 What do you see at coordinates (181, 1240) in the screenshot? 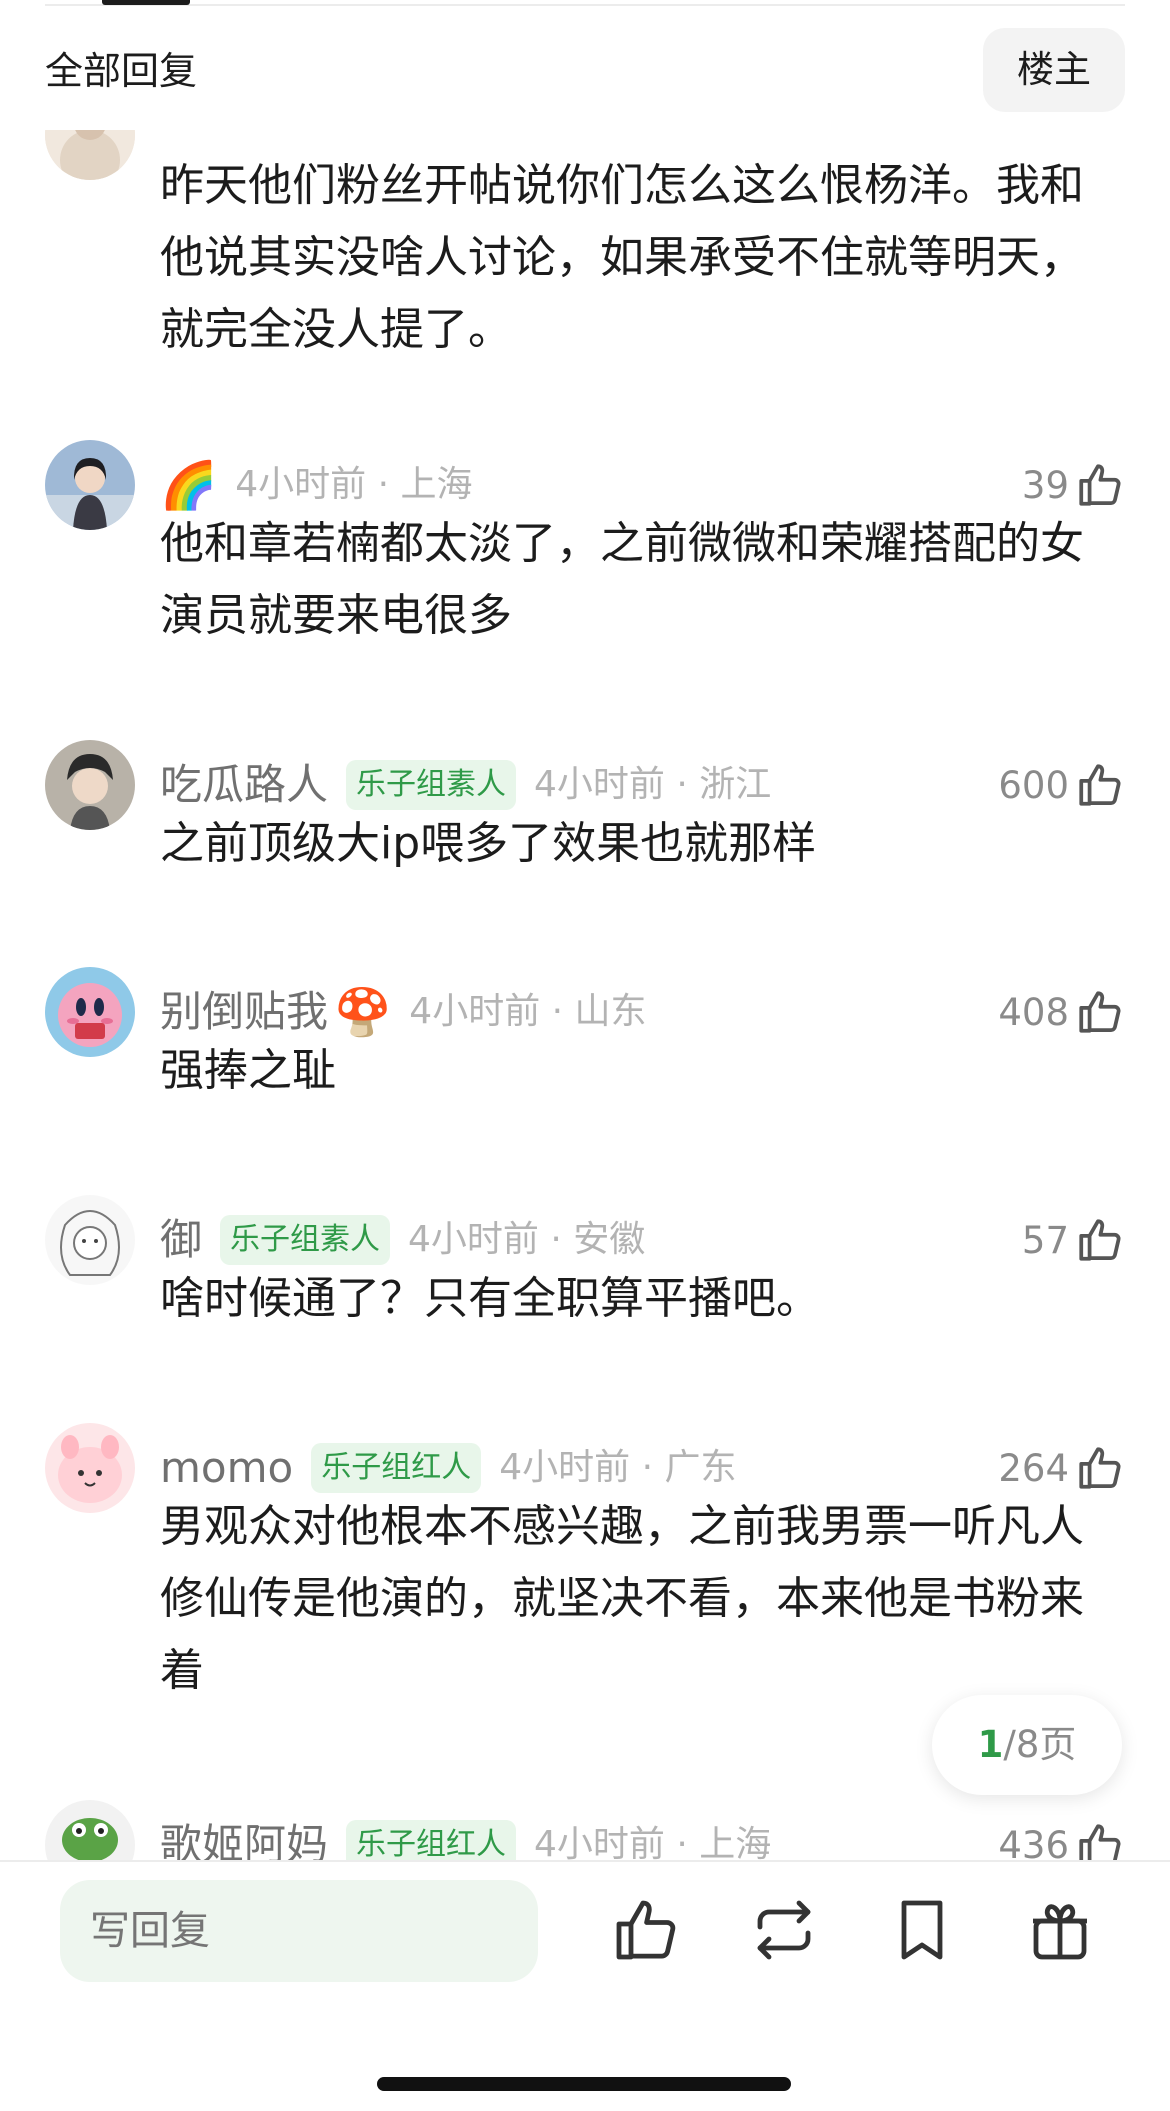
I see `username: 御` at bounding box center [181, 1240].